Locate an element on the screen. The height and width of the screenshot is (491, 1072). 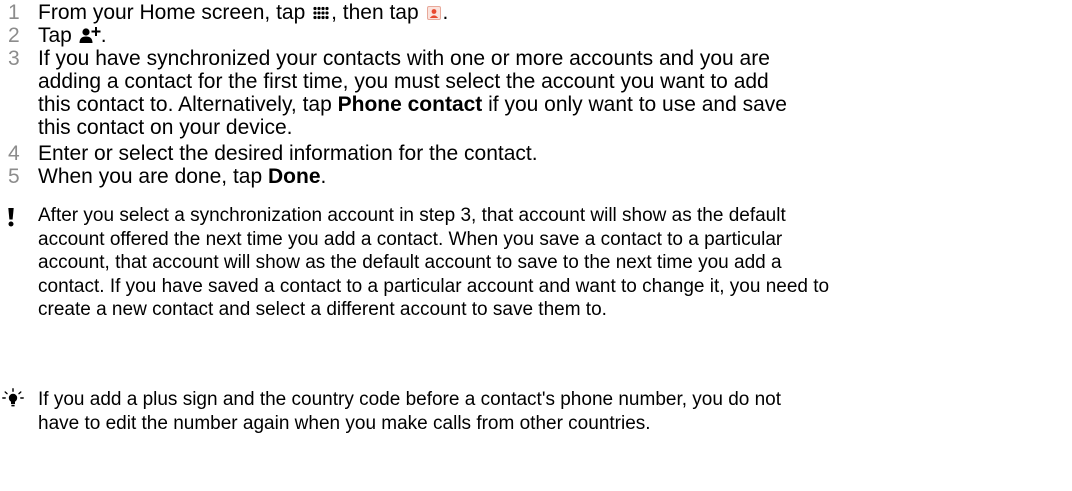
lightbulb-tip-icon is located at coordinates (13, 397).